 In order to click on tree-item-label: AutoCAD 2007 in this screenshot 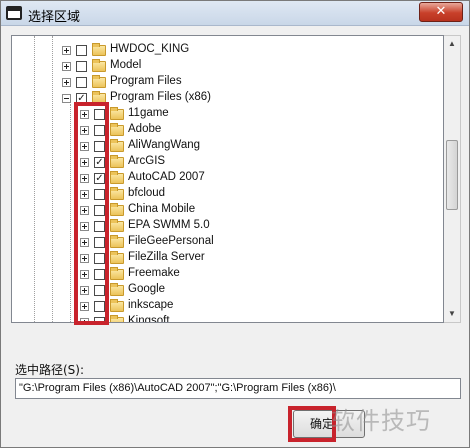, I will do `click(166, 177)`.